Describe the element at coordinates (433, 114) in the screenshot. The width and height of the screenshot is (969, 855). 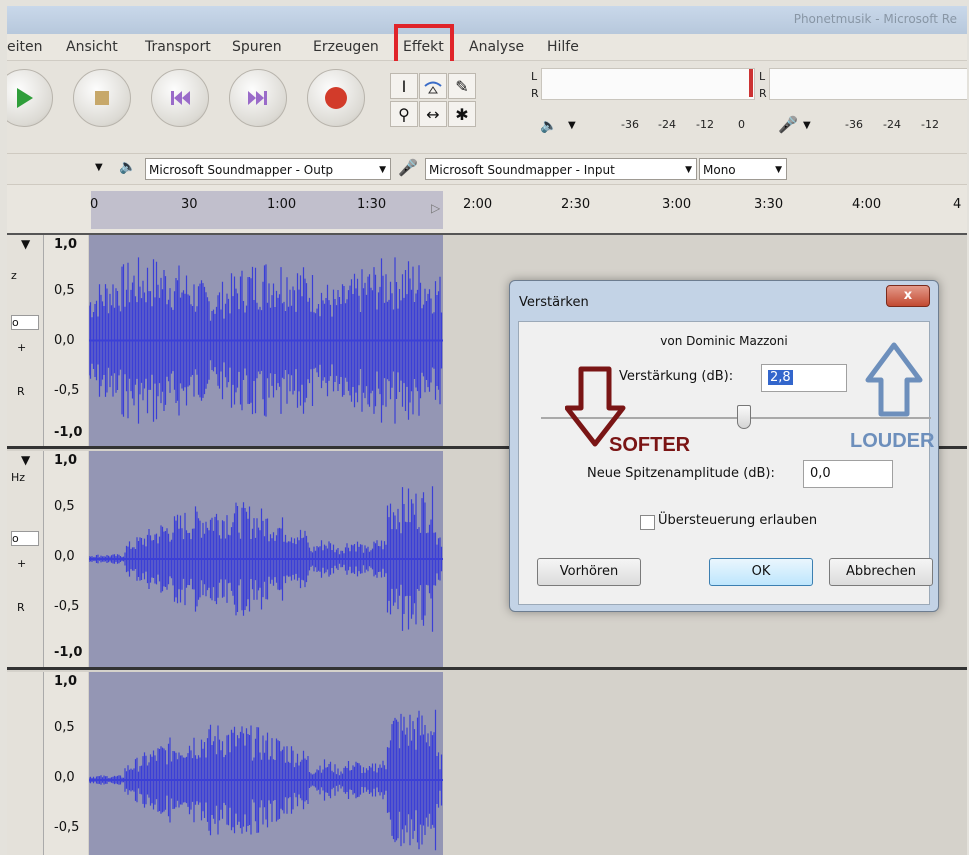
I see `timeshift-tool: ↔` at that location.